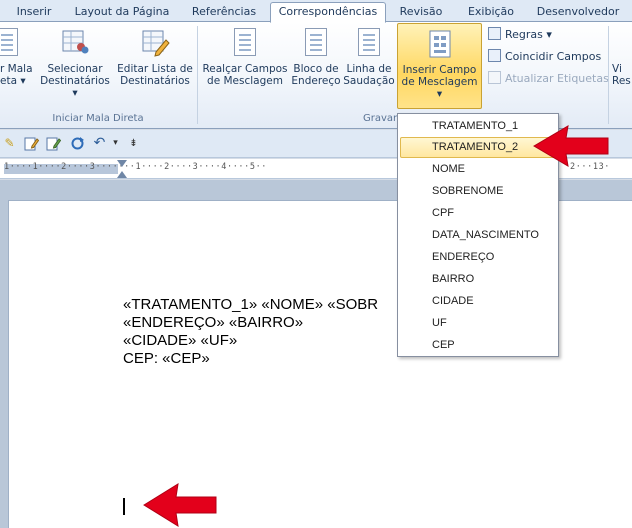 The width and height of the screenshot is (632, 528). What do you see at coordinates (54, 143) in the screenshot?
I see `edit-source-icon` at bounding box center [54, 143].